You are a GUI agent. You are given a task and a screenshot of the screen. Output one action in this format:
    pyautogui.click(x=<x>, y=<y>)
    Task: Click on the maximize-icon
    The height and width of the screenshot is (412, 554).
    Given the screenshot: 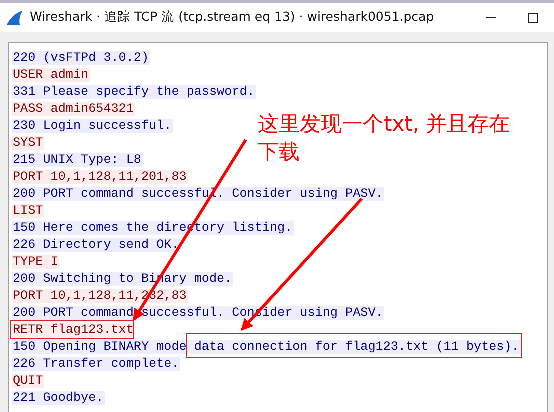 What is the action you would take?
    pyautogui.click(x=533, y=18)
    